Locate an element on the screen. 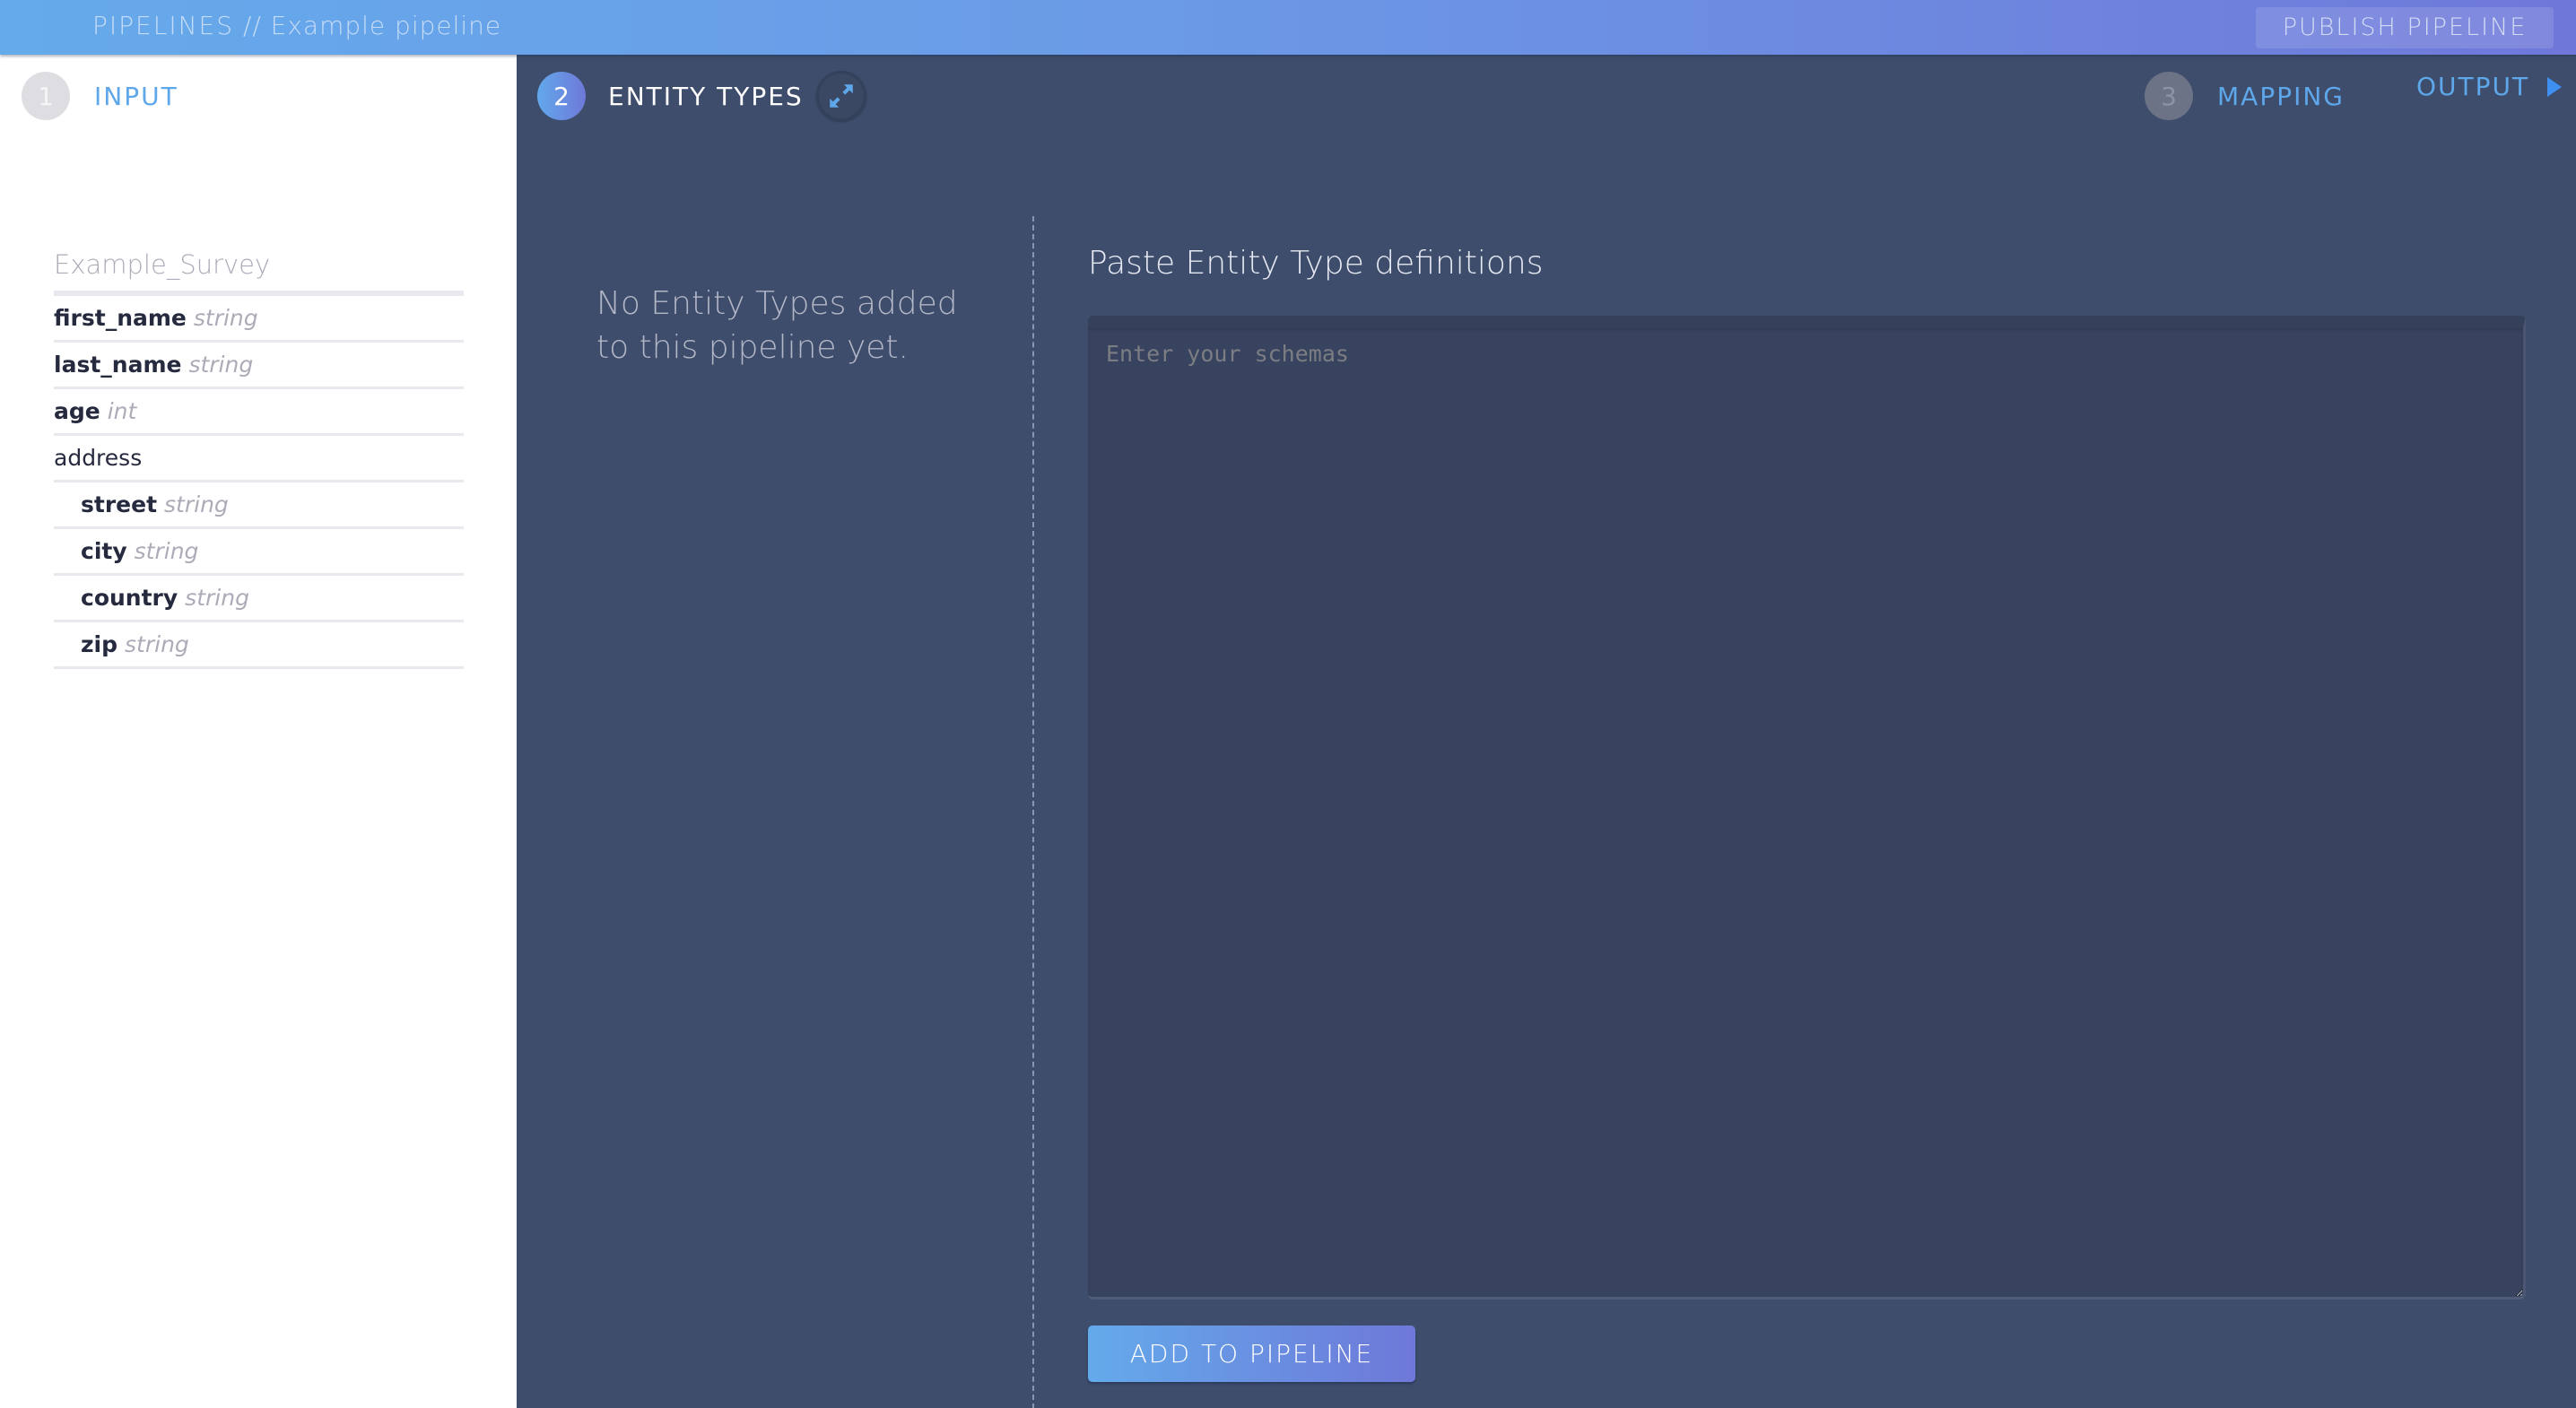 This screenshot has height=1408, width=2576. step-number-badge: 3 is located at coordinates (2169, 96).